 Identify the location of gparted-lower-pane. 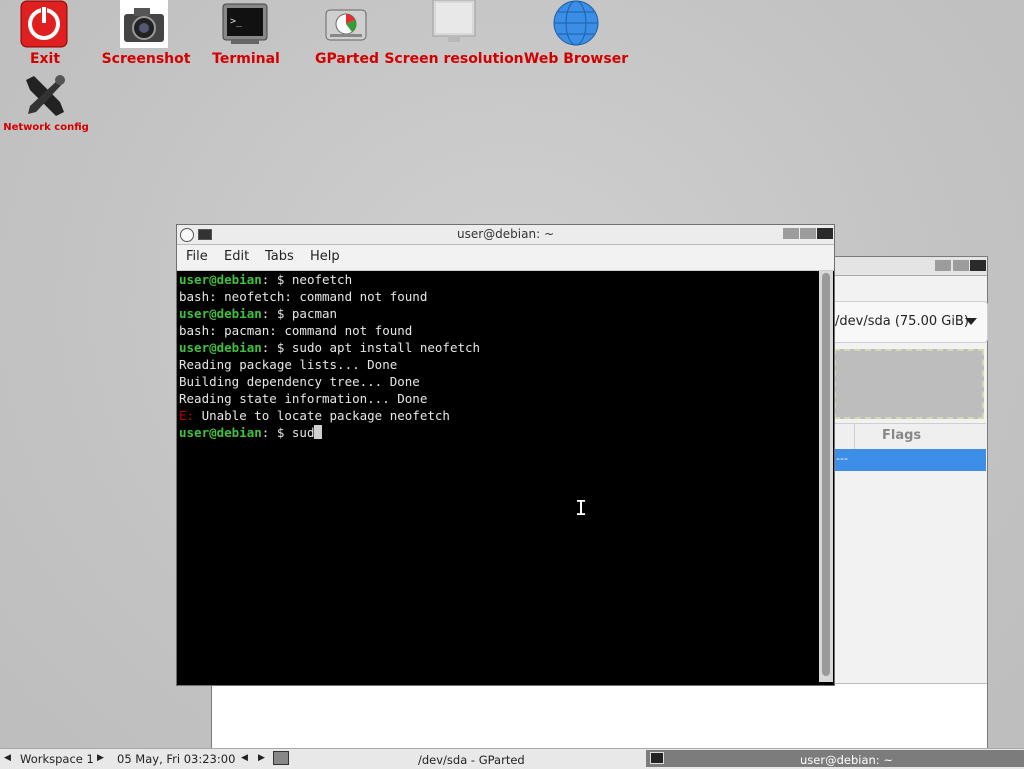
(599, 716).